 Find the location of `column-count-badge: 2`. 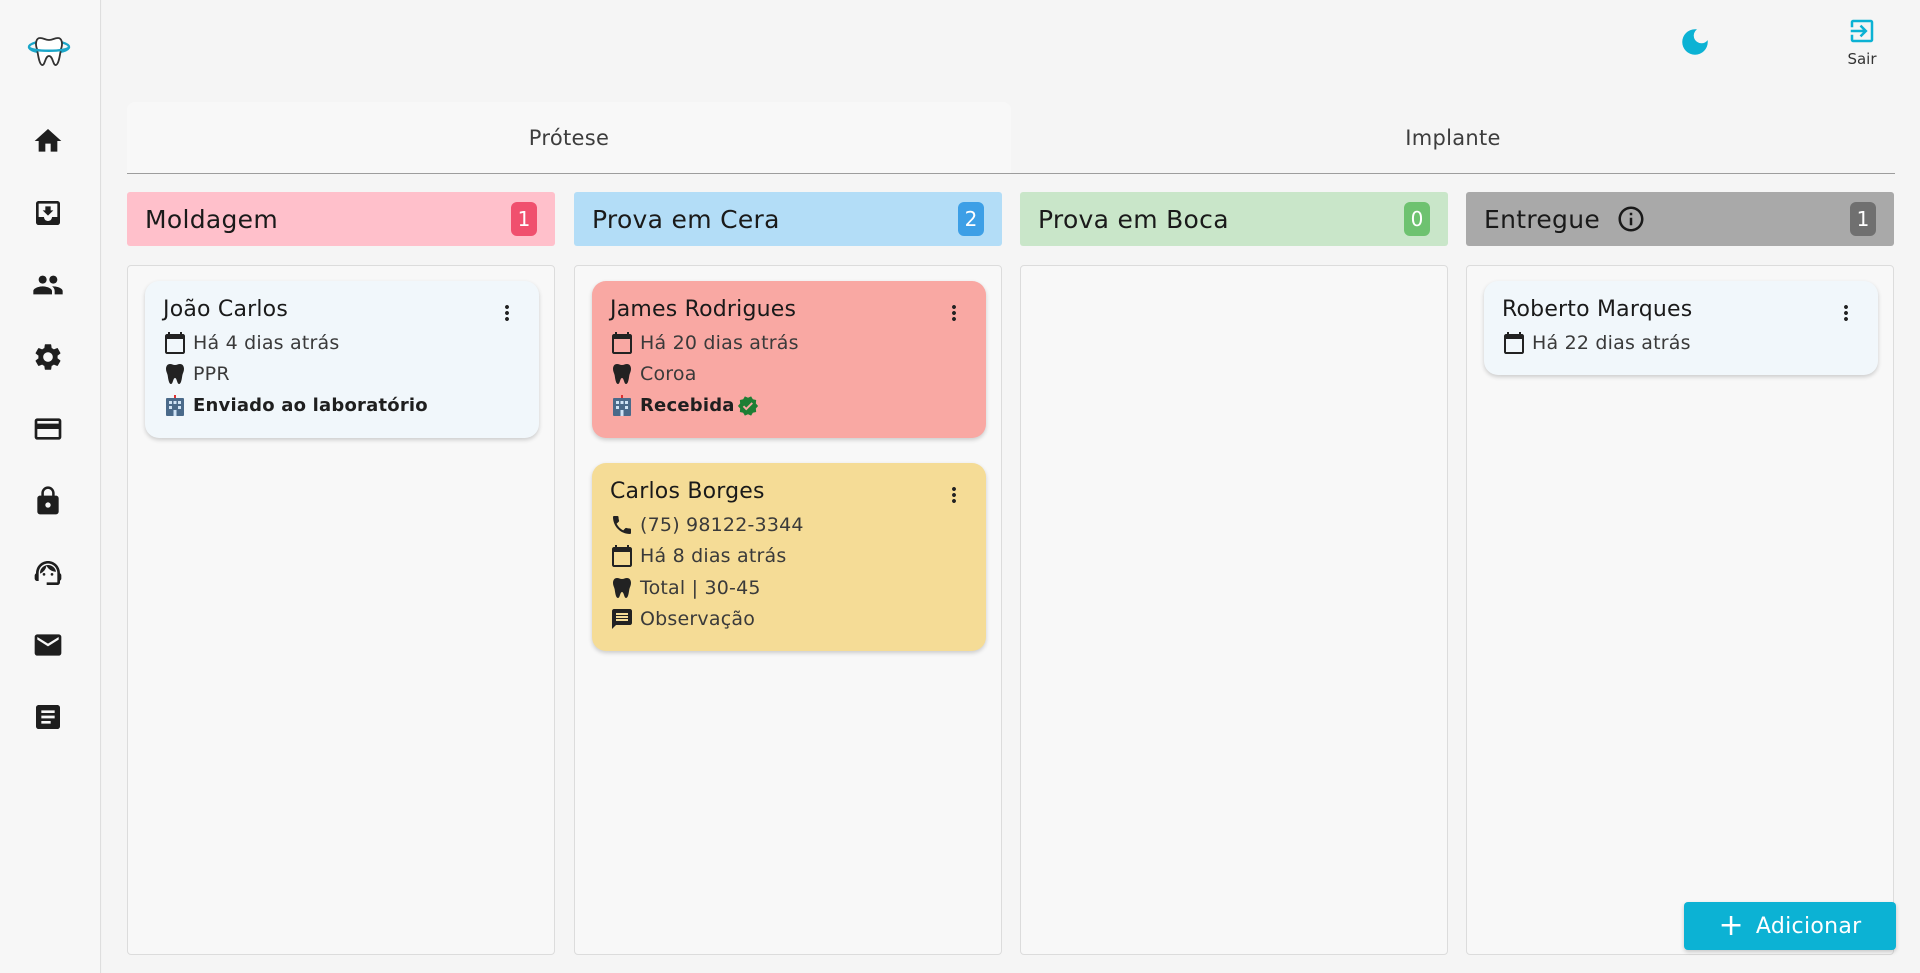

column-count-badge: 2 is located at coordinates (971, 219).